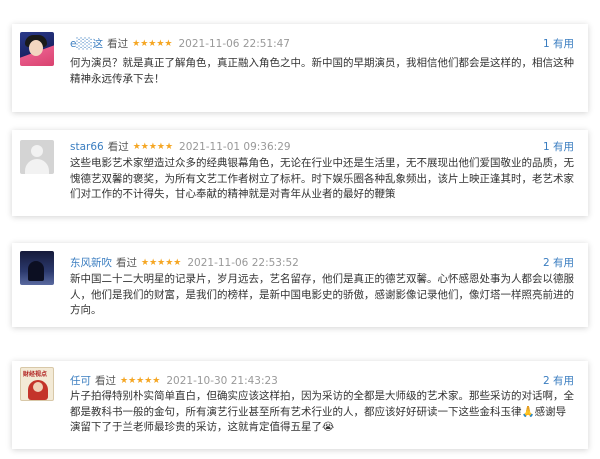  Describe the element at coordinates (80, 380) in the screenshot. I see `username-link: 任可` at that location.